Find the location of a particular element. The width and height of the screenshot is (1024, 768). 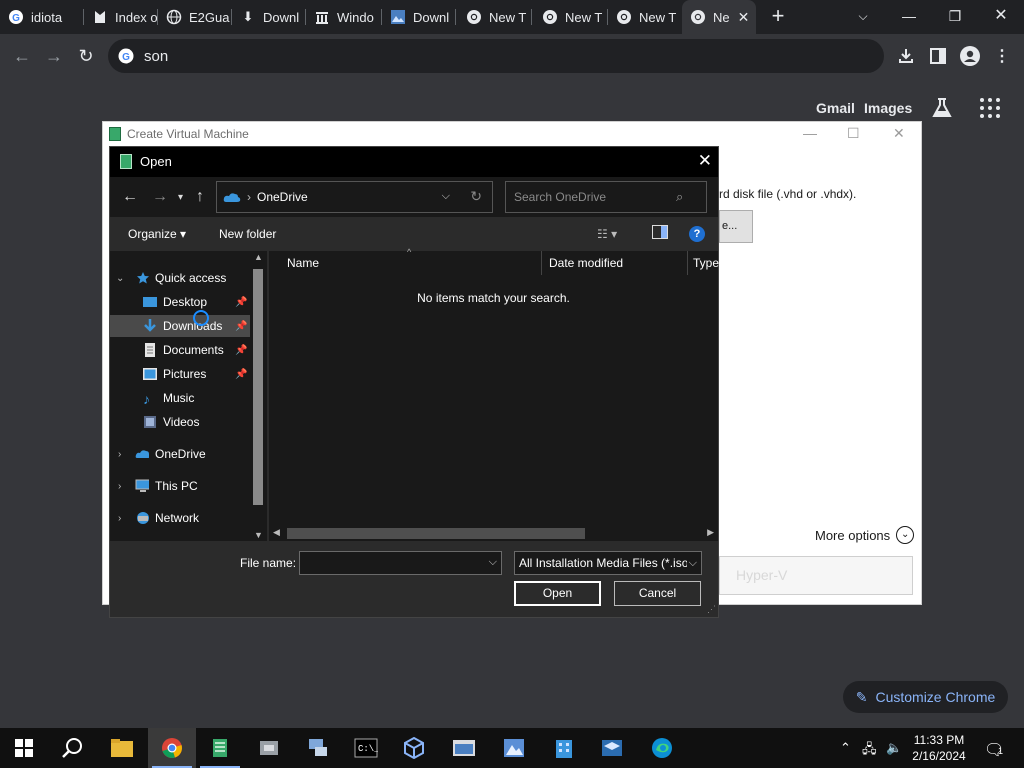

tab-8: New T is located at coordinates (645, 17).